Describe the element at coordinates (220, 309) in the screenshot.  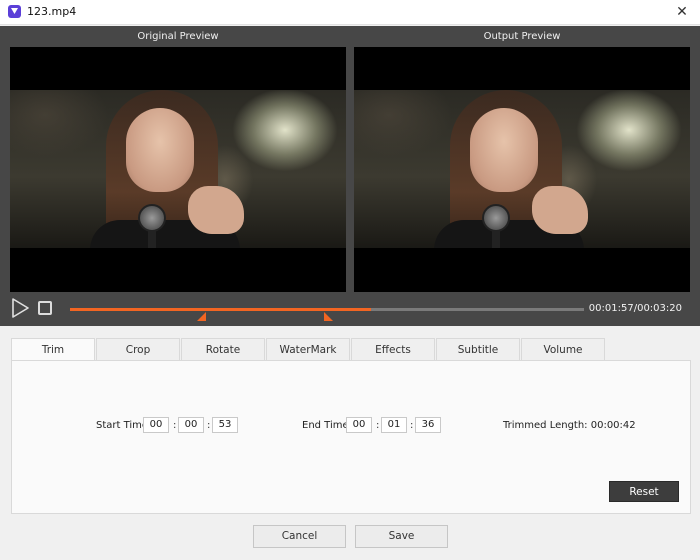
I see `progress-fill` at that location.